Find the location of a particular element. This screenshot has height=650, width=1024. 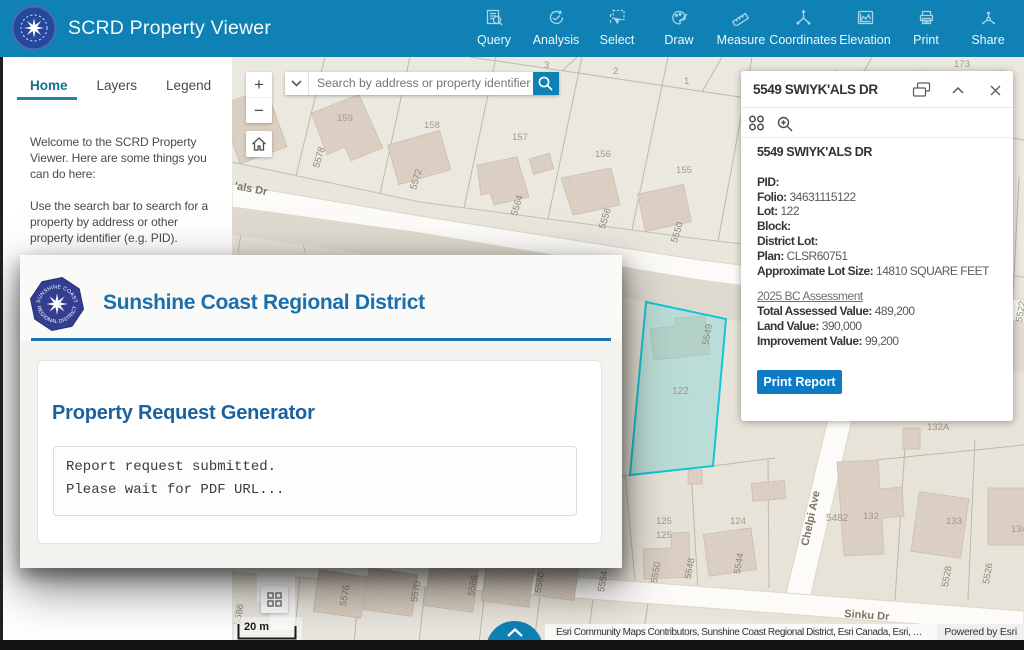

svg-text: 134 is located at coordinates (1017, 529).